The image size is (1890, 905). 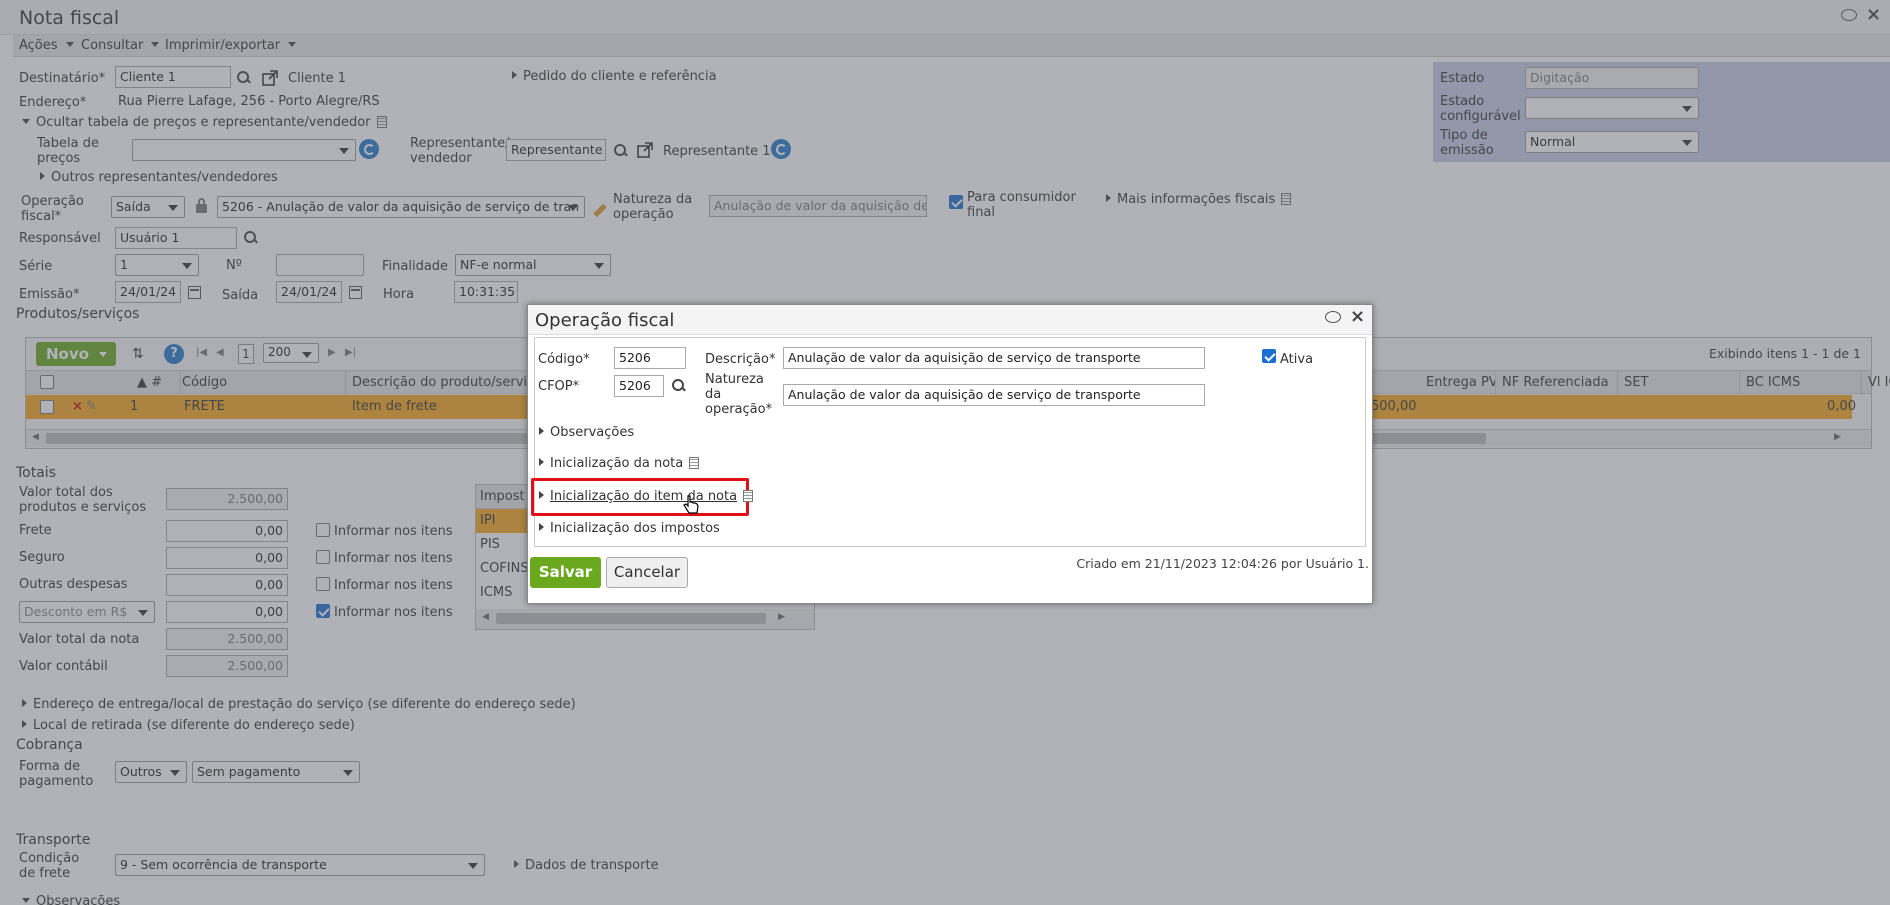 What do you see at coordinates (740, 359) in the screenshot?
I see `descricao-label: Descrição*` at bounding box center [740, 359].